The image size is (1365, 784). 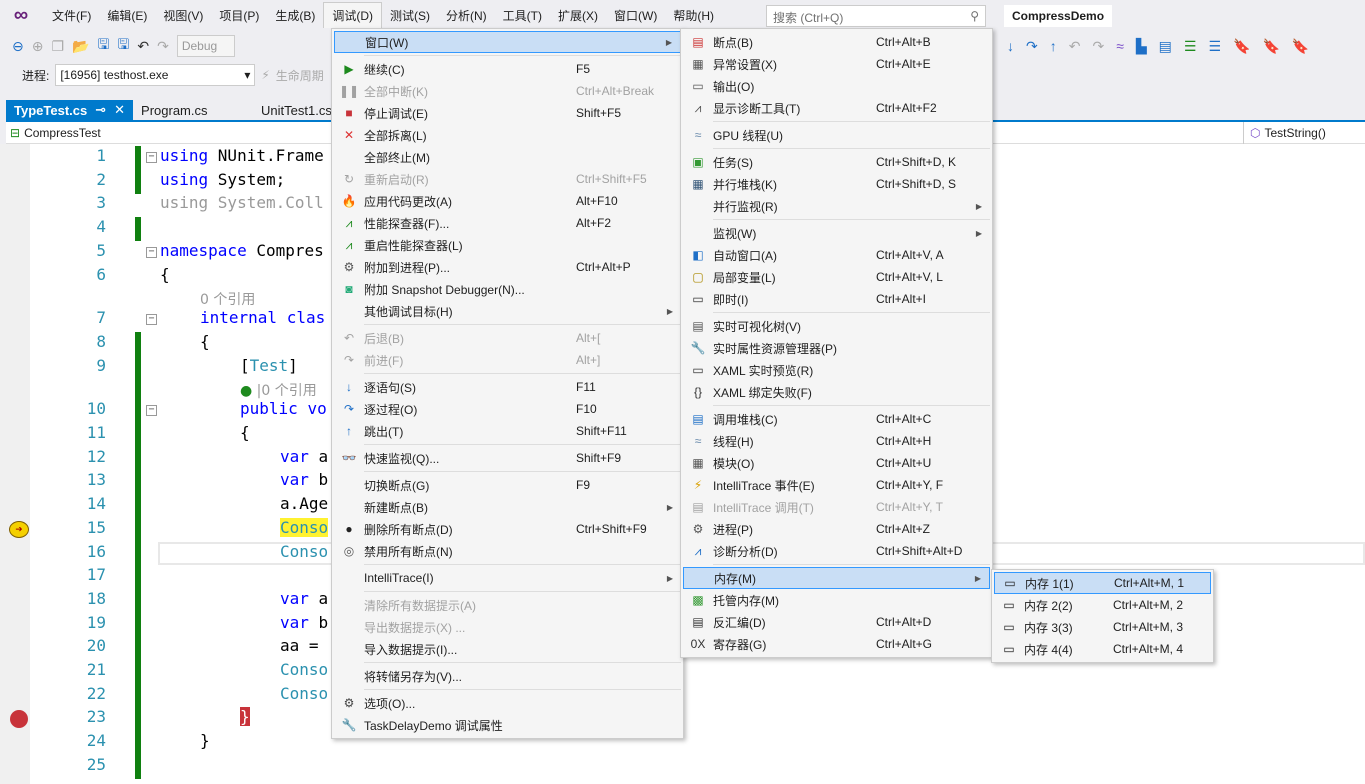 I want to click on tab-typetest: TypeTest.cs ⊸ ✕, so click(x=70, y=110).